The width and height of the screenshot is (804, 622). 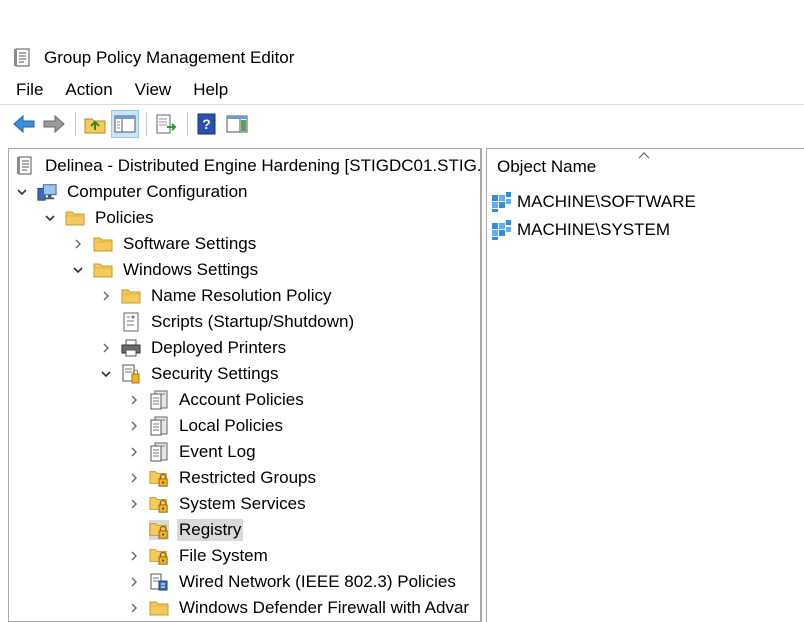 I want to click on up-folder-icon, so click(x=95, y=125).